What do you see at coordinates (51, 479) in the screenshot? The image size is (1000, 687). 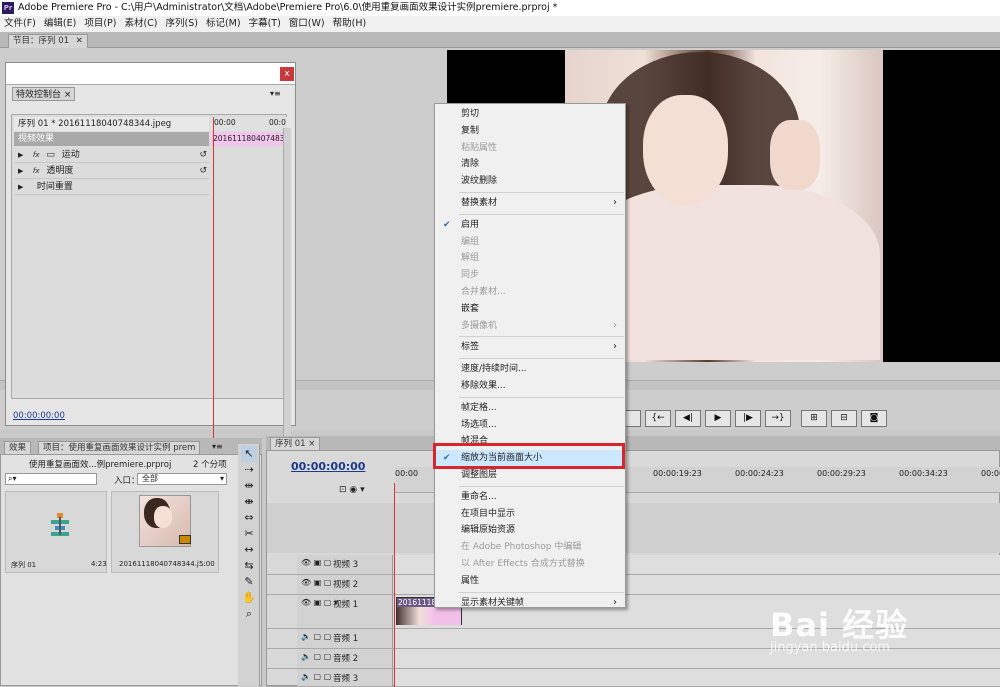 I see `search-input: ⌕▾` at bounding box center [51, 479].